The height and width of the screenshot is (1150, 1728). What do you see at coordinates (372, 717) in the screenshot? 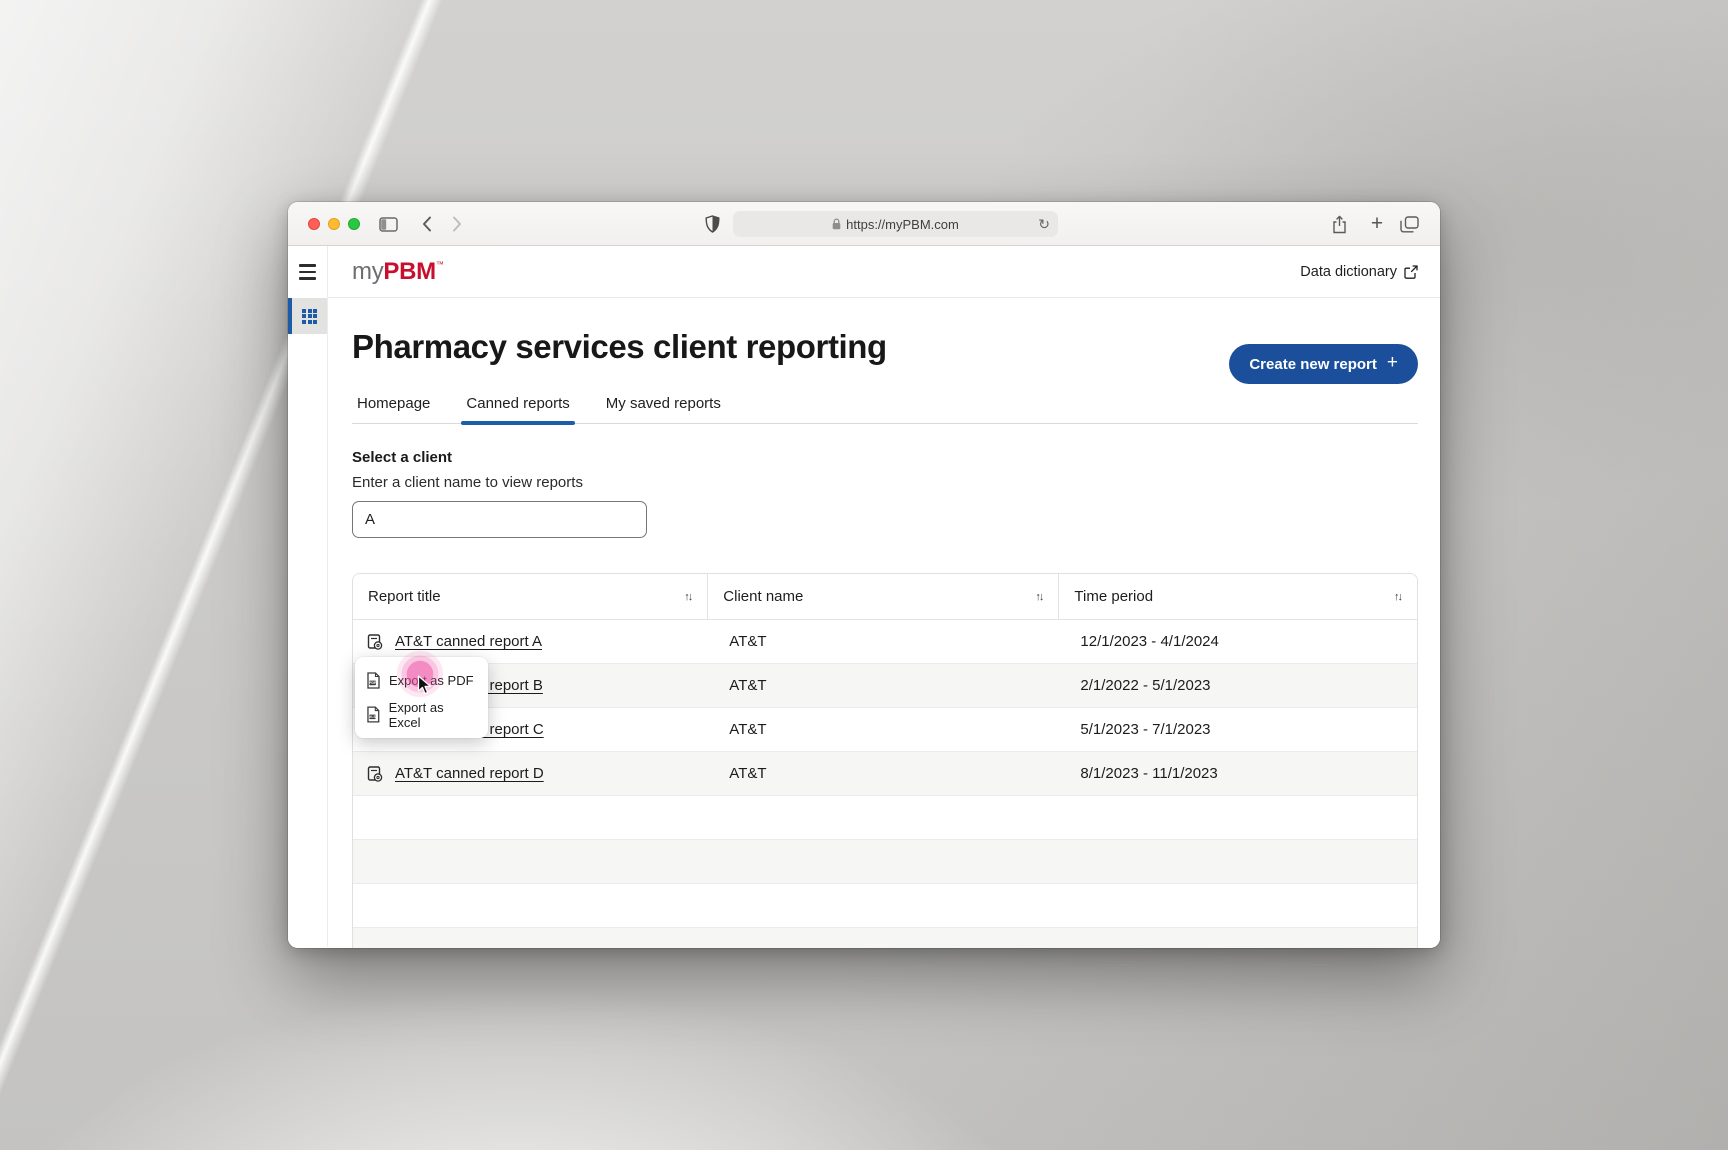
I see `svg-text: XLS` at bounding box center [372, 717].